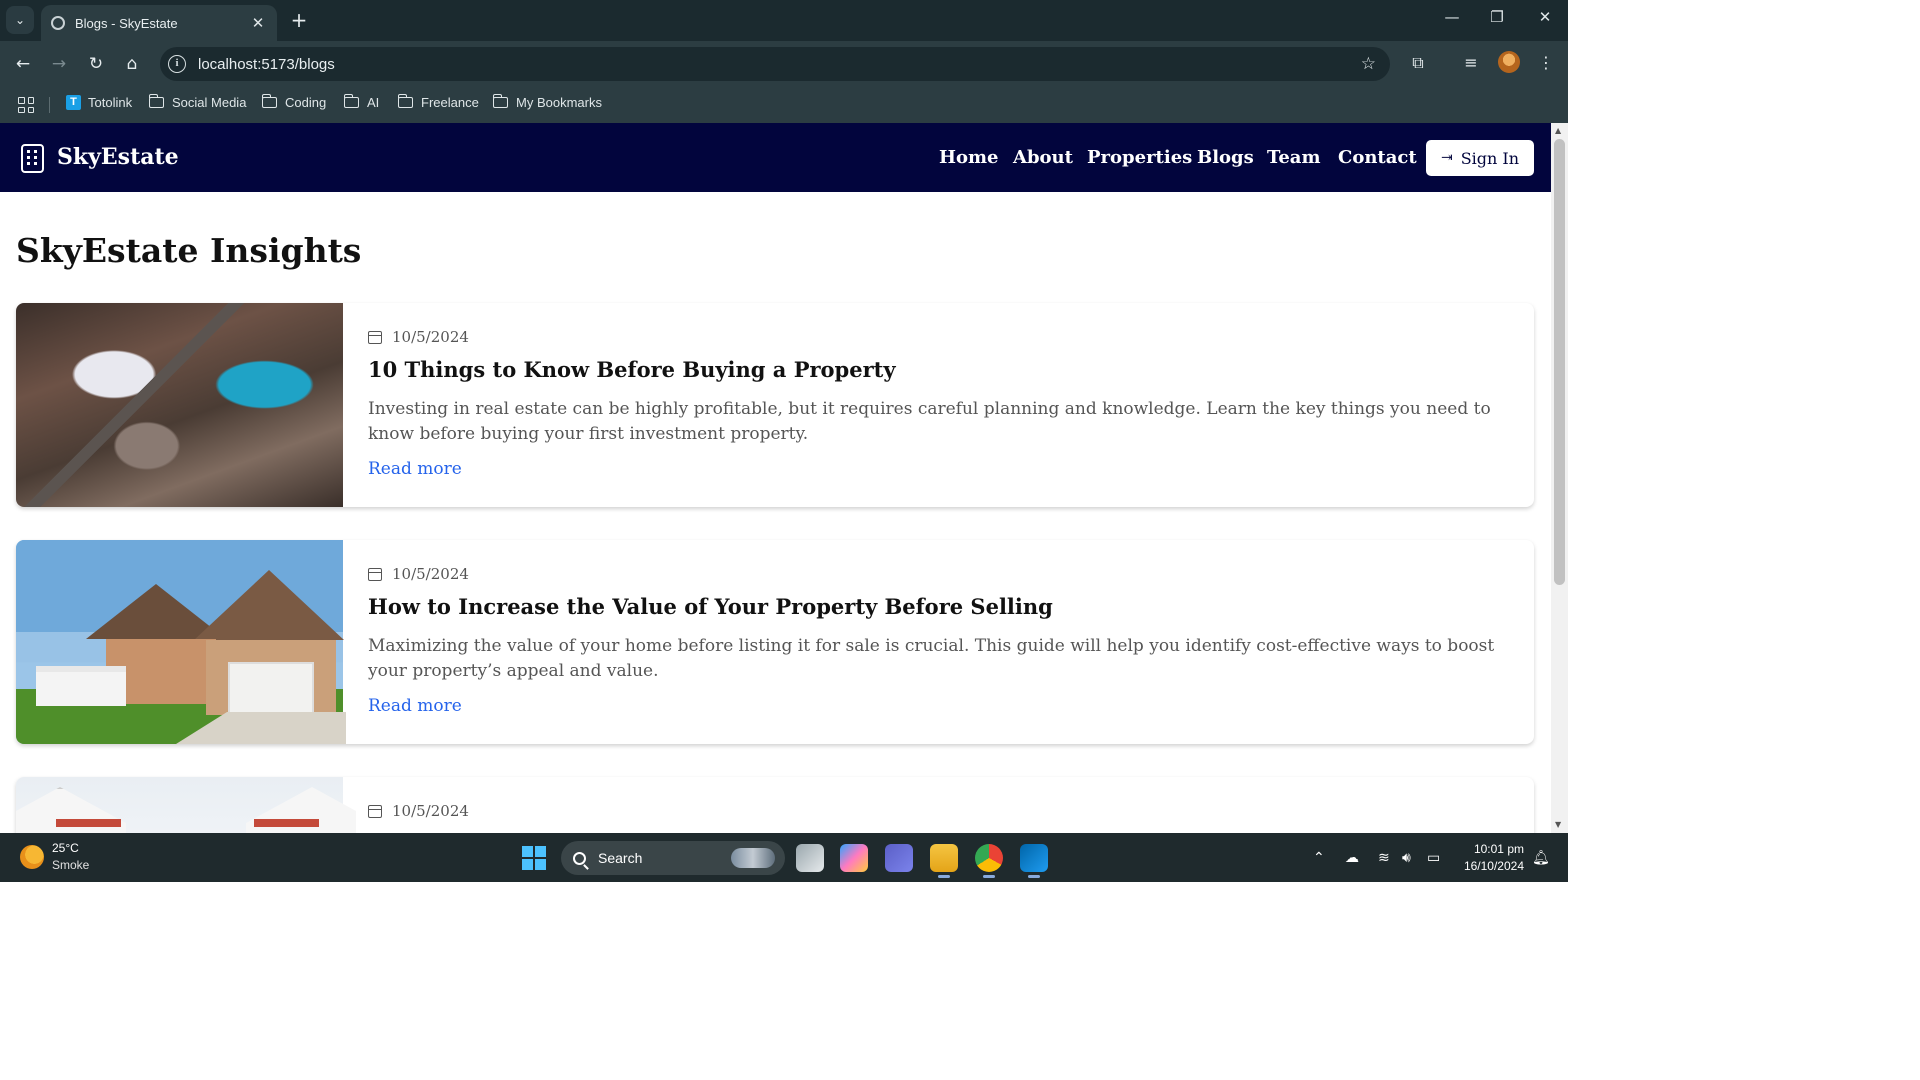  What do you see at coordinates (944, 861) in the screenshot?
I see `file-explorer-icon` at bounding box center [944, 861].